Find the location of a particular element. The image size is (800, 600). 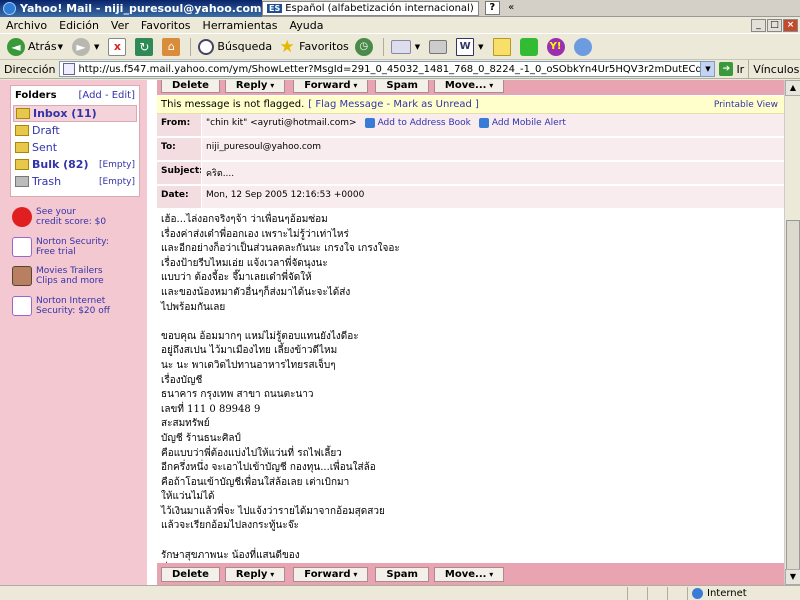

folder-label: Draft is located at coordinates (46, 130).